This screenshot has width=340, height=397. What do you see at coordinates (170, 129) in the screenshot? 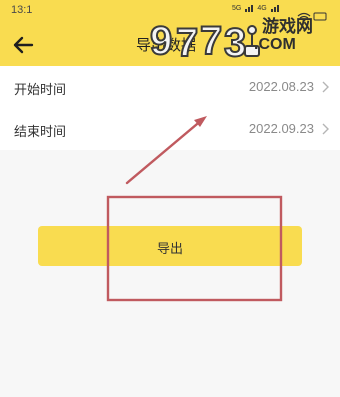
I see `end-time-row: 结束时间 2022.09.23` at bounding box center [170, 129].